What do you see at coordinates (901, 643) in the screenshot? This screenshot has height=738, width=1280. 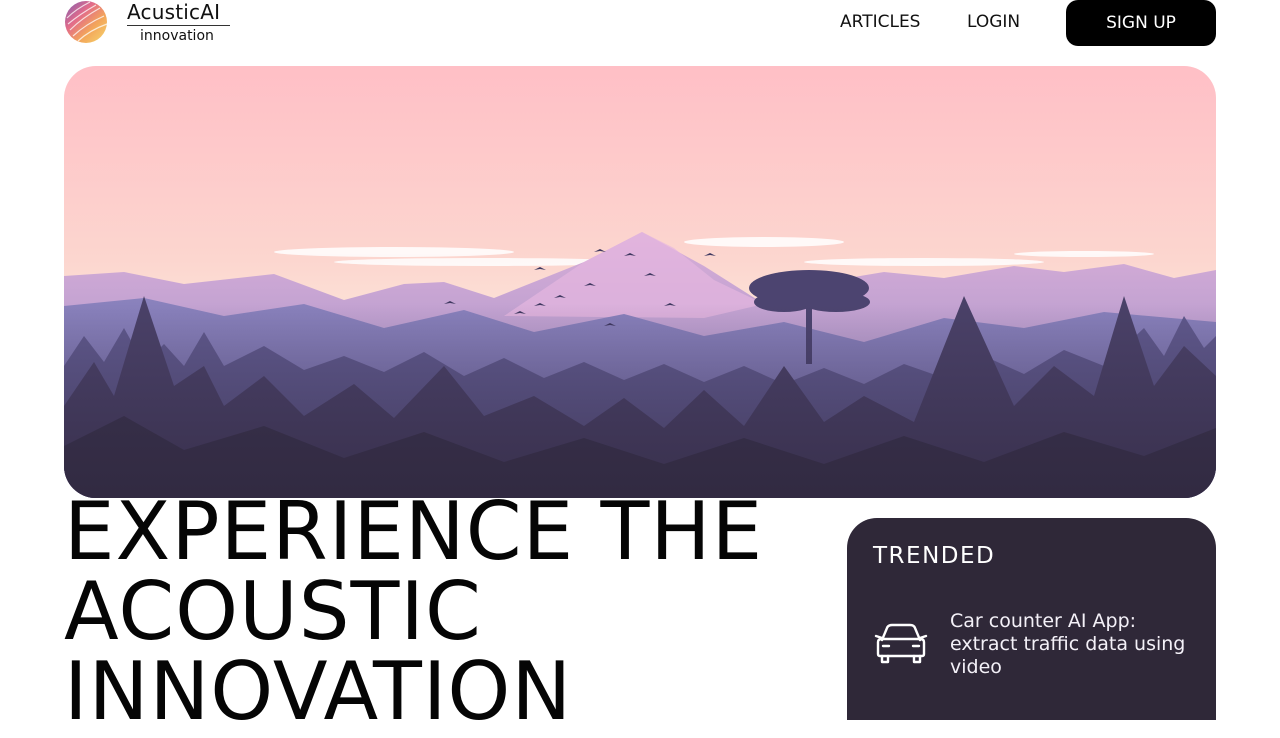 I see `car-icon` at bounding box center [901, 643].